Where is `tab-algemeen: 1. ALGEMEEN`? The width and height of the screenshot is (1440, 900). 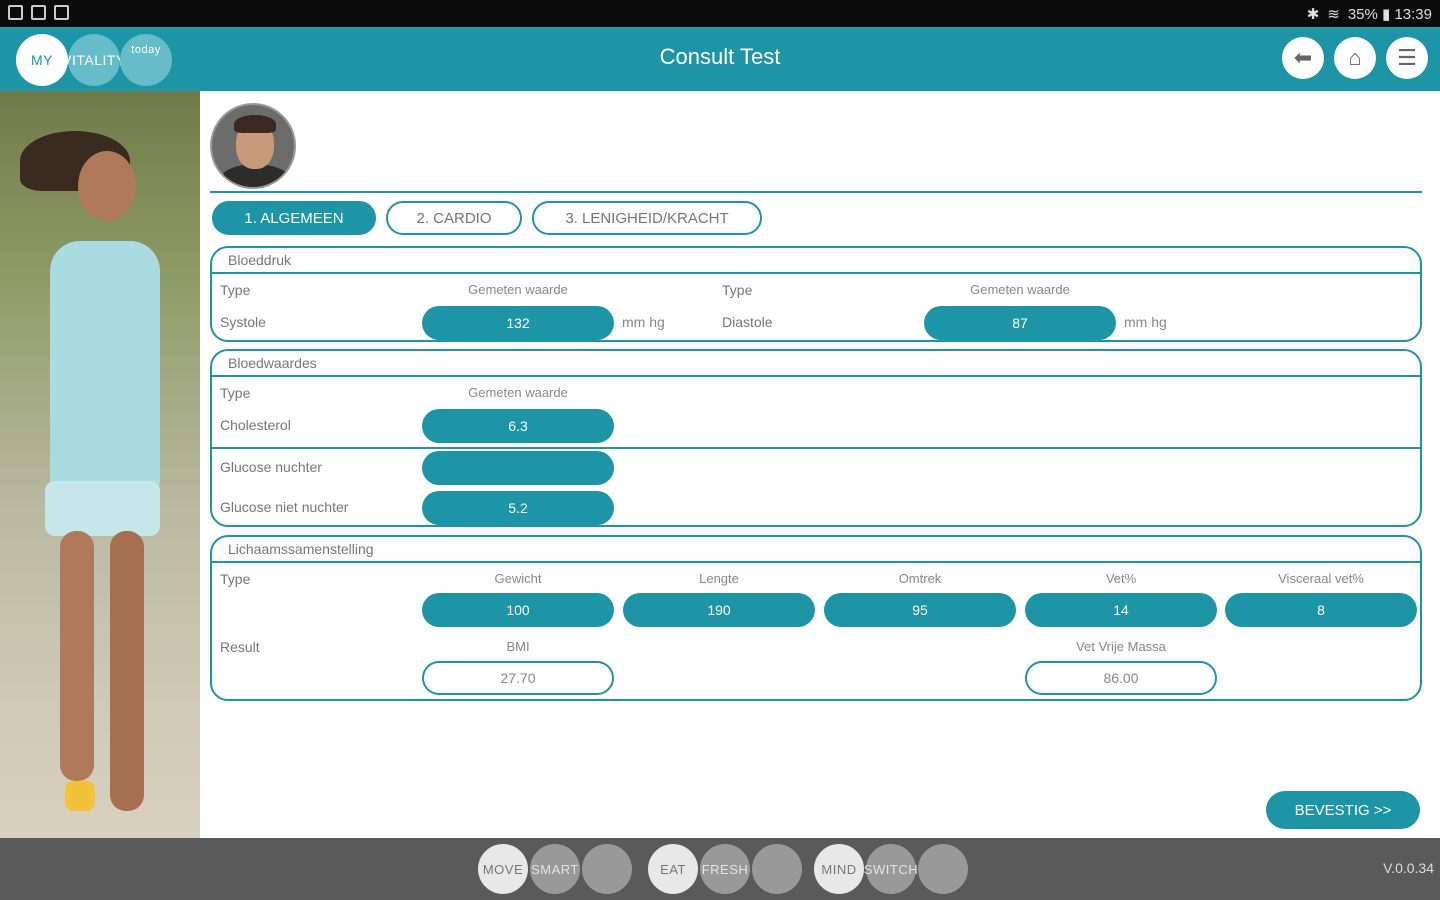 tab-algemeen: 1. ALGEMEEN is located at coordinates (294, 218).